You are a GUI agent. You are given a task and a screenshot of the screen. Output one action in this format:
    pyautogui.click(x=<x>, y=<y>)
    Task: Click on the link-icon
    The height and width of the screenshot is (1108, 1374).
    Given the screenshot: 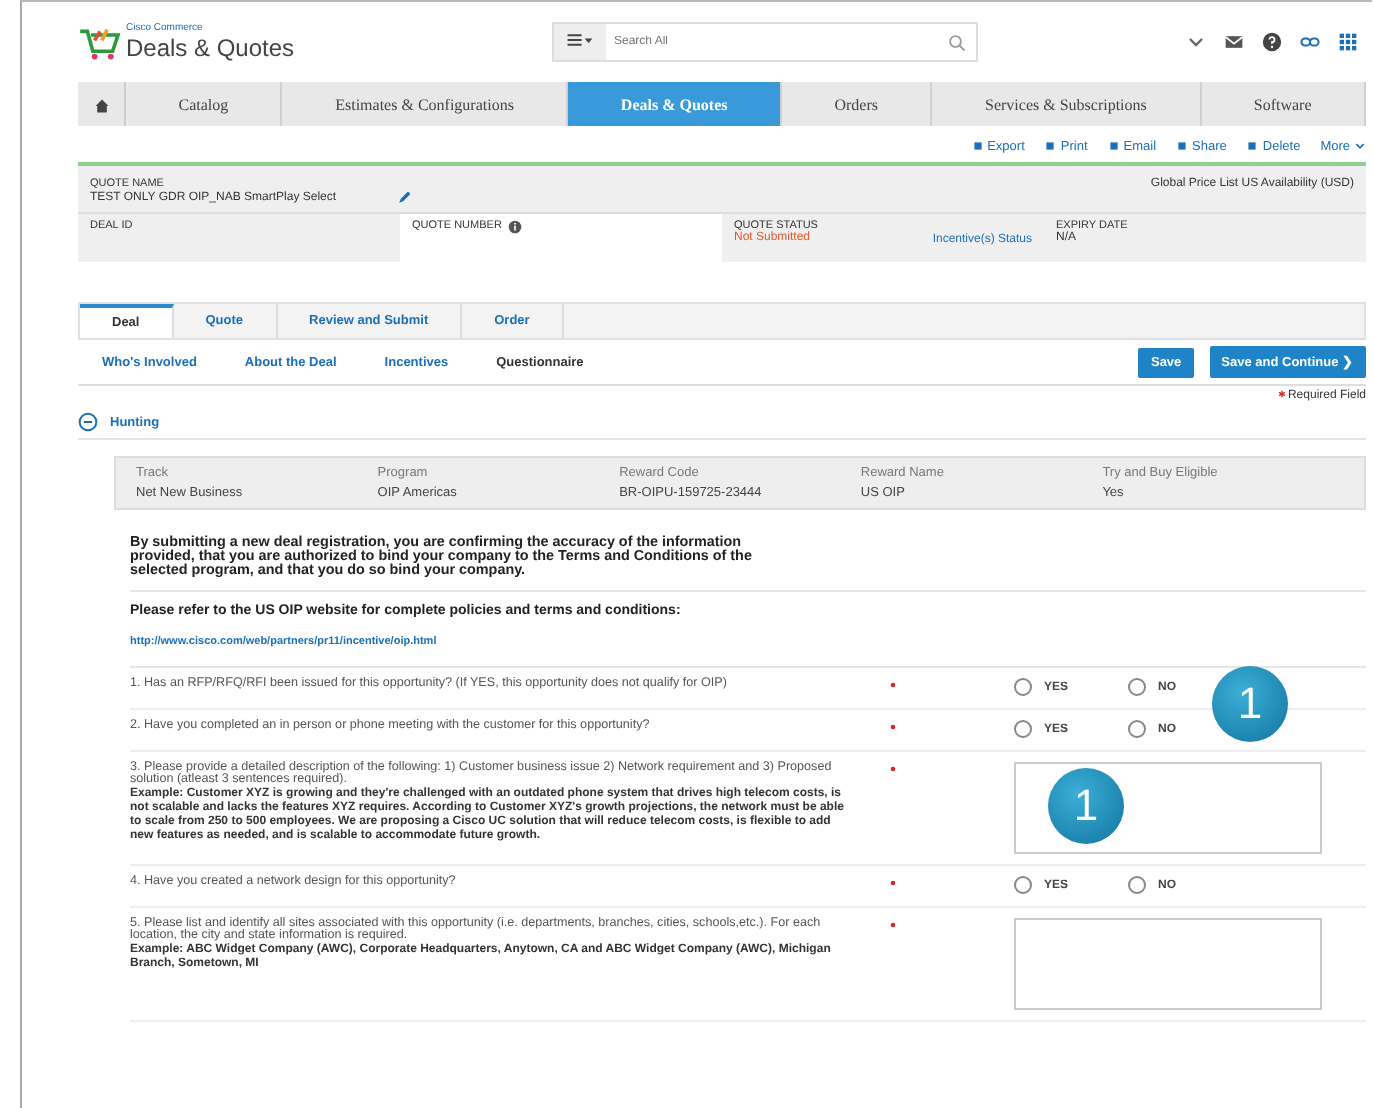 What is the action you would take?
    pyautogui.click(x=1310, y=42)
    